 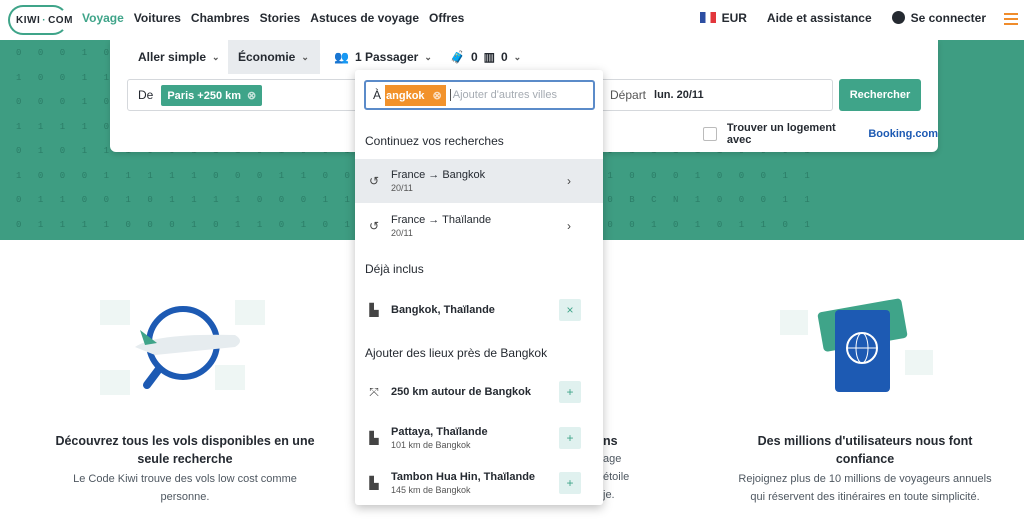 I want to click on departure-label: Départ, so click(x=628, y=95).